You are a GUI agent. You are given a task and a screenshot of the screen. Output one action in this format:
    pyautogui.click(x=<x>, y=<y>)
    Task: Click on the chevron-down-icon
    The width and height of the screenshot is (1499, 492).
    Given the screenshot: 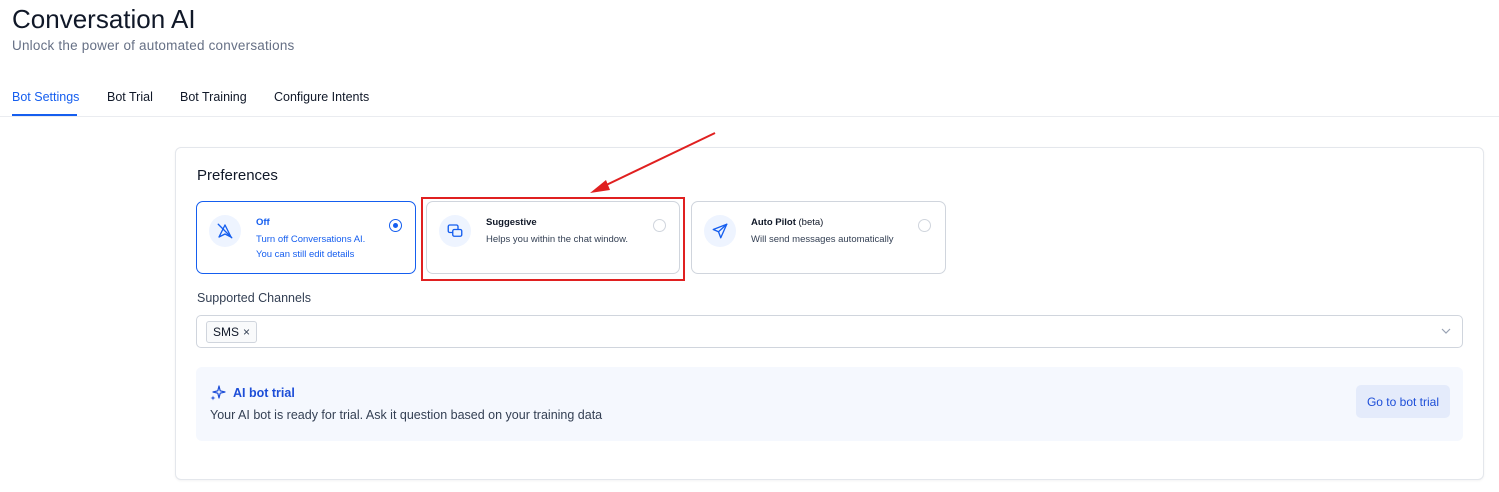 What is the action you would take?
    pyautogui.click(x=1446, y=331)
    